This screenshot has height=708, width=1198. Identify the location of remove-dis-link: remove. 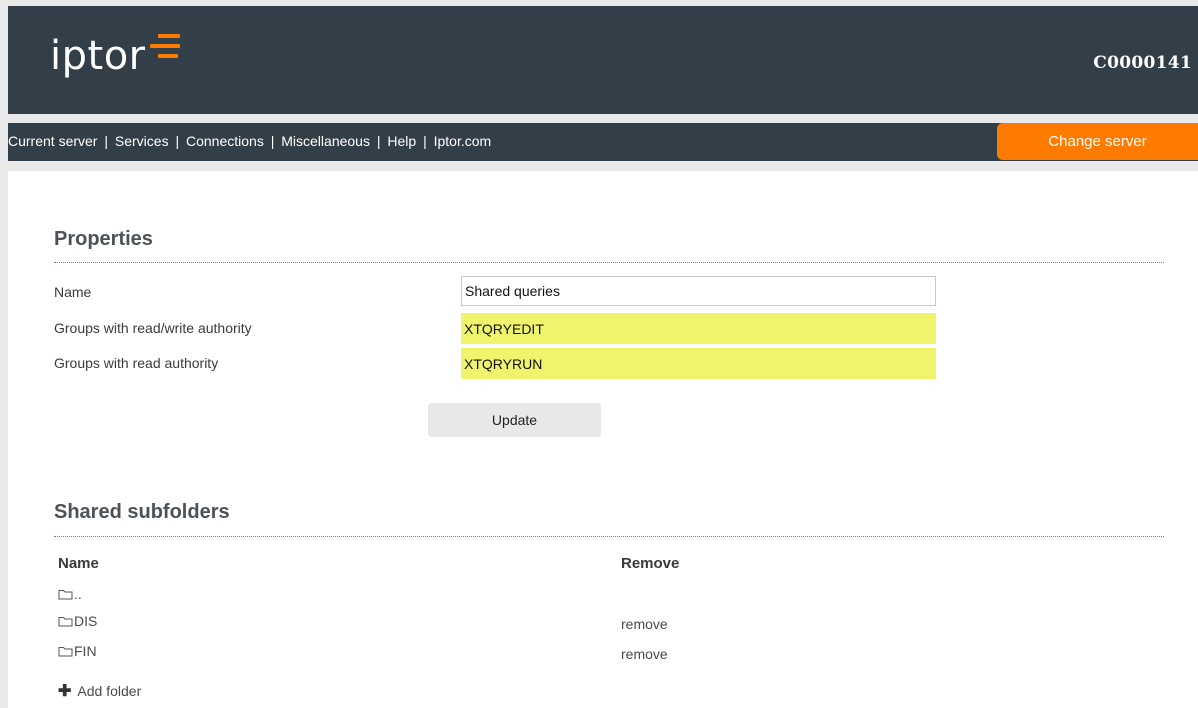
(644, 624).